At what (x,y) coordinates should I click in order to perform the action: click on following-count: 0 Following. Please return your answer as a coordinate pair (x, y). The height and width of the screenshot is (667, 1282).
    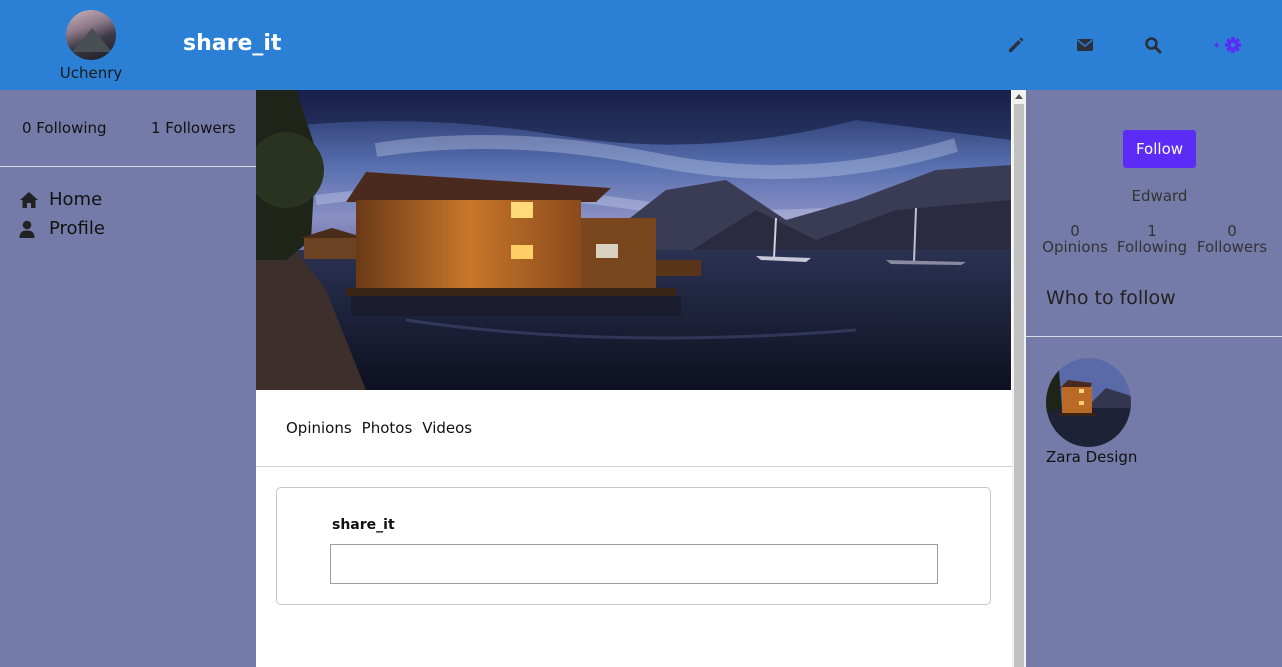
    Looking at the image, I should click on (64, 128).